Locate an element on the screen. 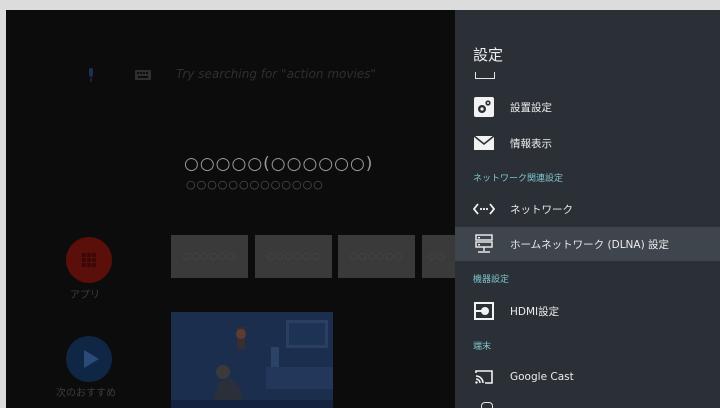 The width and height of the screenshot is (720, 408). settings-item-label: HDMI設定 is located at coordinates (535, 311).